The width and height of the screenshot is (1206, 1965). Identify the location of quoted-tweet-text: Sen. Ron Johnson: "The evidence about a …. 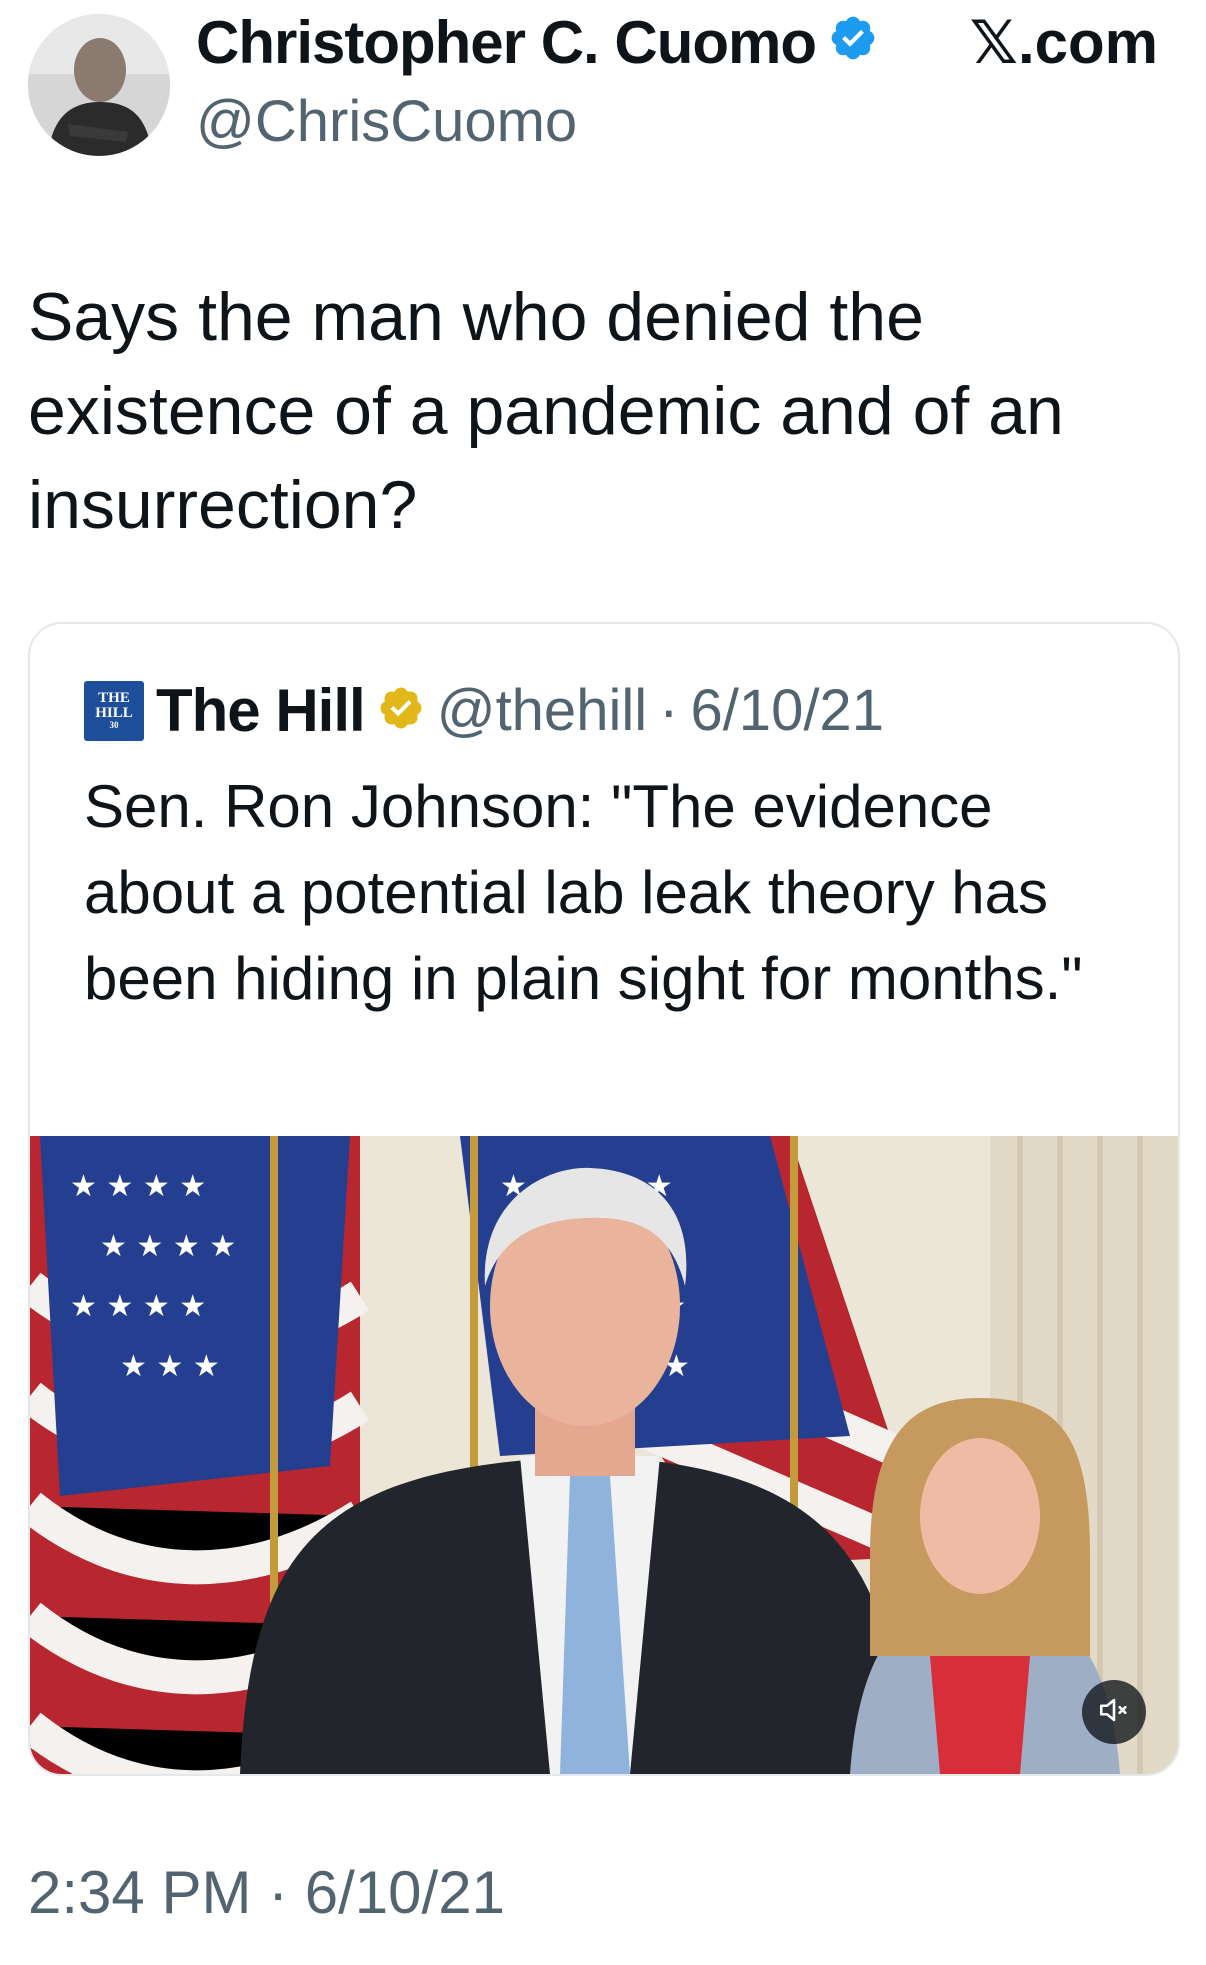
(583, 892).